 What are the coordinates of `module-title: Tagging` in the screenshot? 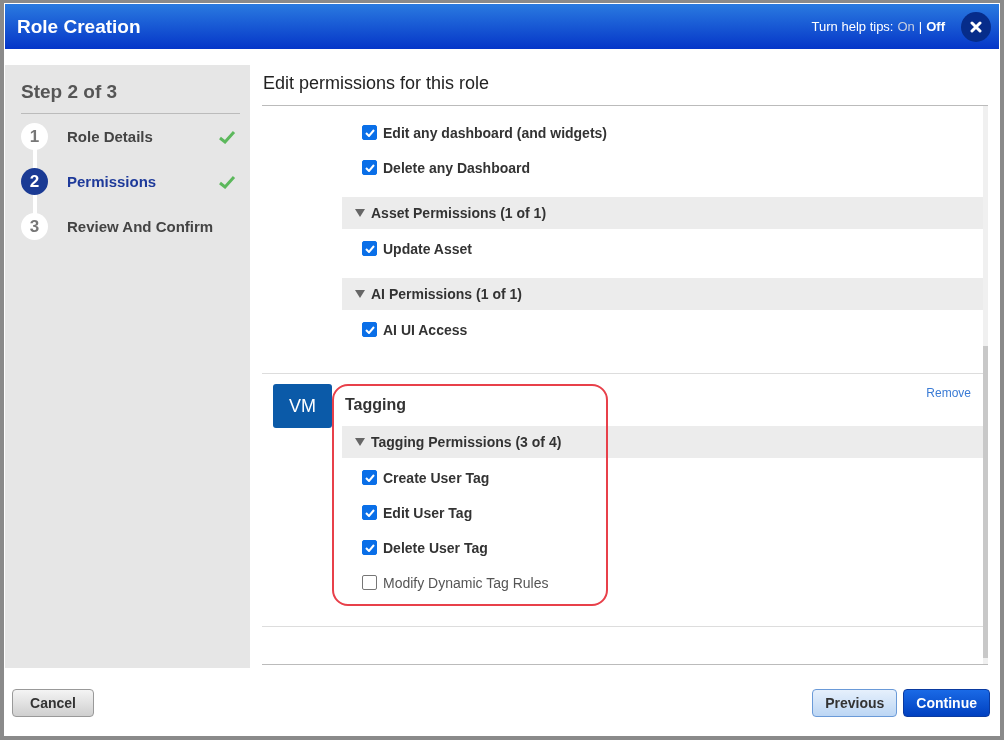 It's located at (376, 405).